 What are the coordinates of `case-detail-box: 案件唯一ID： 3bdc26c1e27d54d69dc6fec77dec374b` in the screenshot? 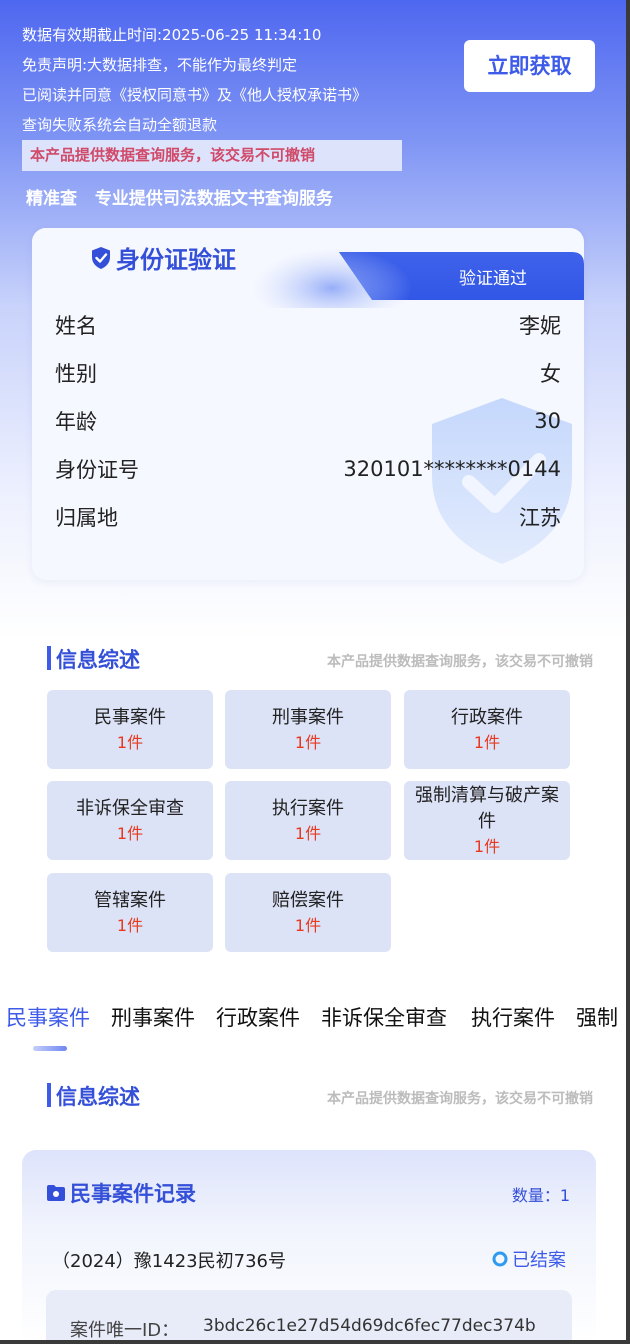 It's located at (309, 1317).